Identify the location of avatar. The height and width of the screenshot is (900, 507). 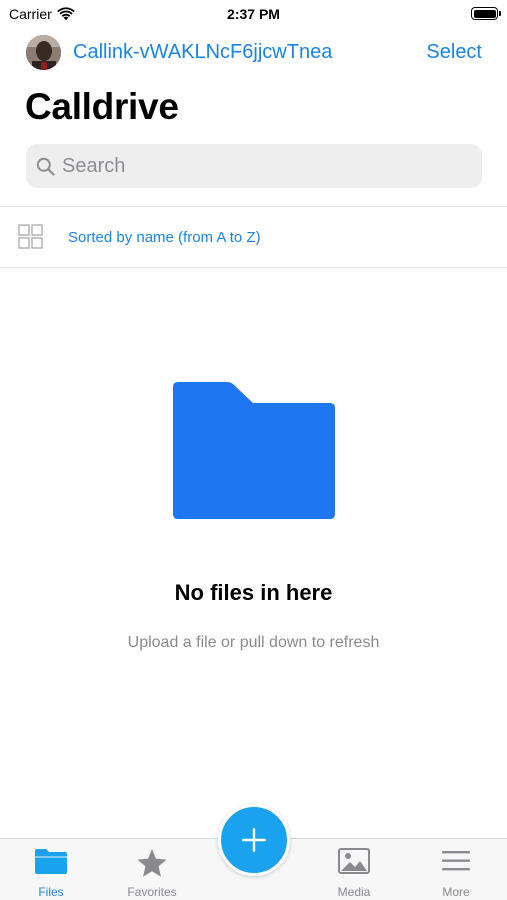
(43, 52).